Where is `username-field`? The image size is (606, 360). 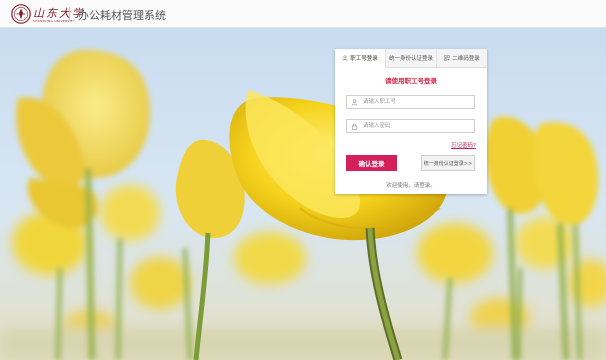 username-field is located at coordinates (410, 102).